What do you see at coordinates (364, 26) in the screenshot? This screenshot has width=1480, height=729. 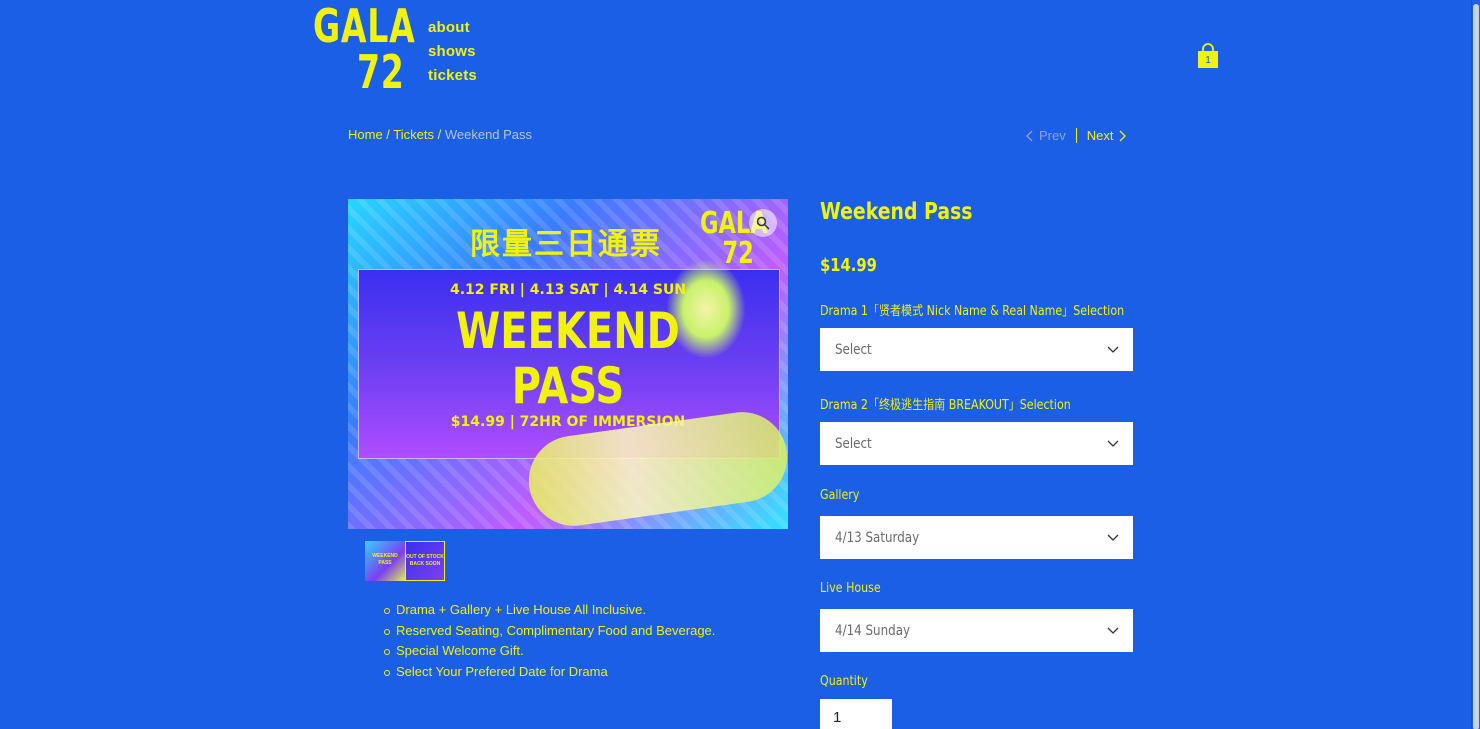 I see `logo-text-gala: GALA` at bounding box center [364, 26].